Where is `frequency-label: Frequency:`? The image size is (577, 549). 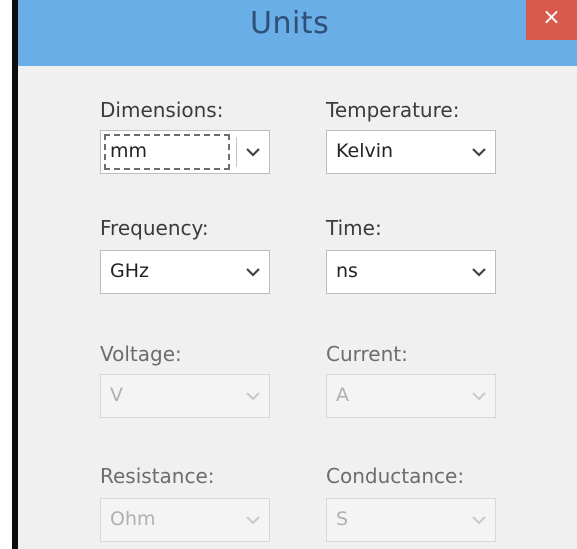
frequency-label: Frequency: is located at coordinates (154, 228).